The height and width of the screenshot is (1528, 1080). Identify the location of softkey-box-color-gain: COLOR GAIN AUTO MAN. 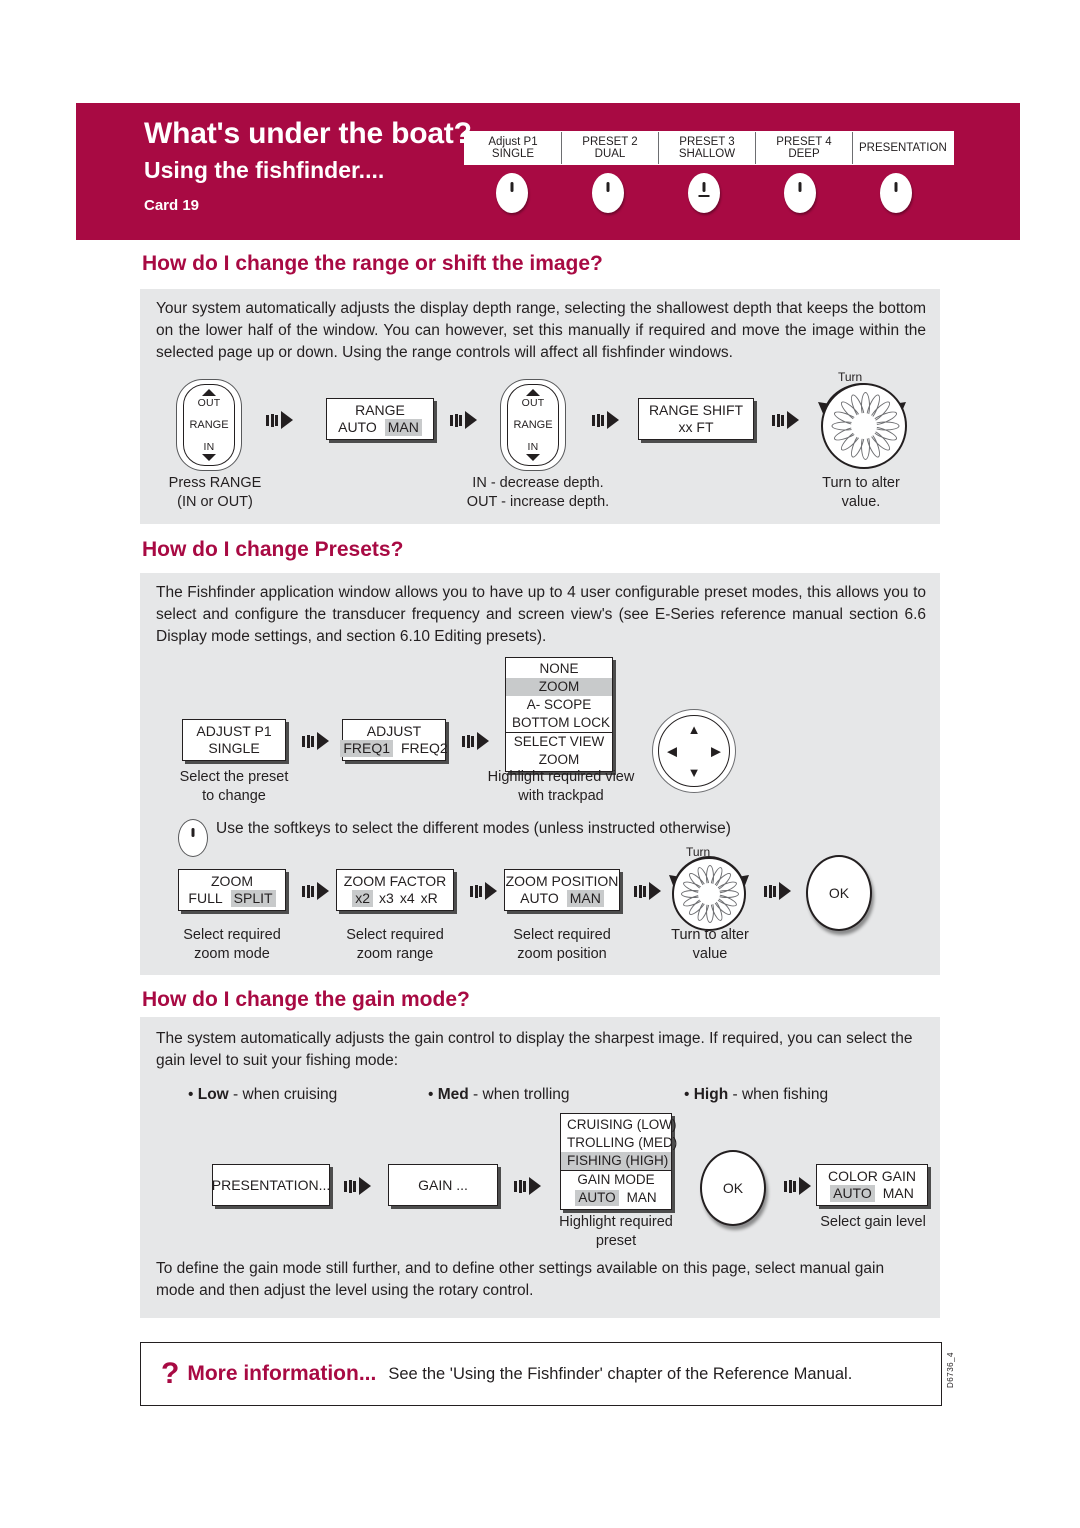
(872, 1185).